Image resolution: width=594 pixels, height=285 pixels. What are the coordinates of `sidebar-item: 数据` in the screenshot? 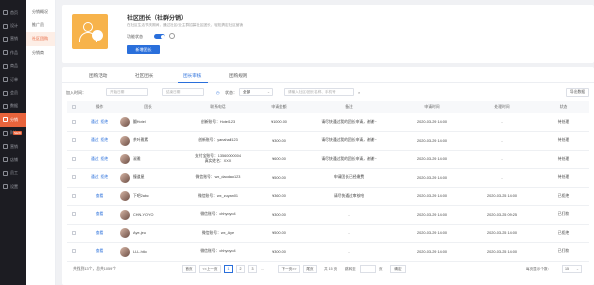 It's located at (13, 106).